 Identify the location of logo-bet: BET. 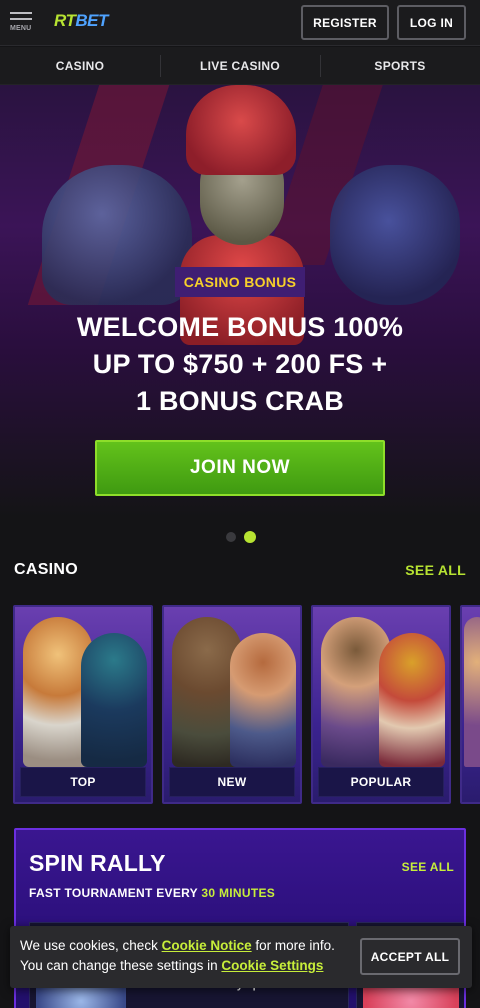
(91, 20).